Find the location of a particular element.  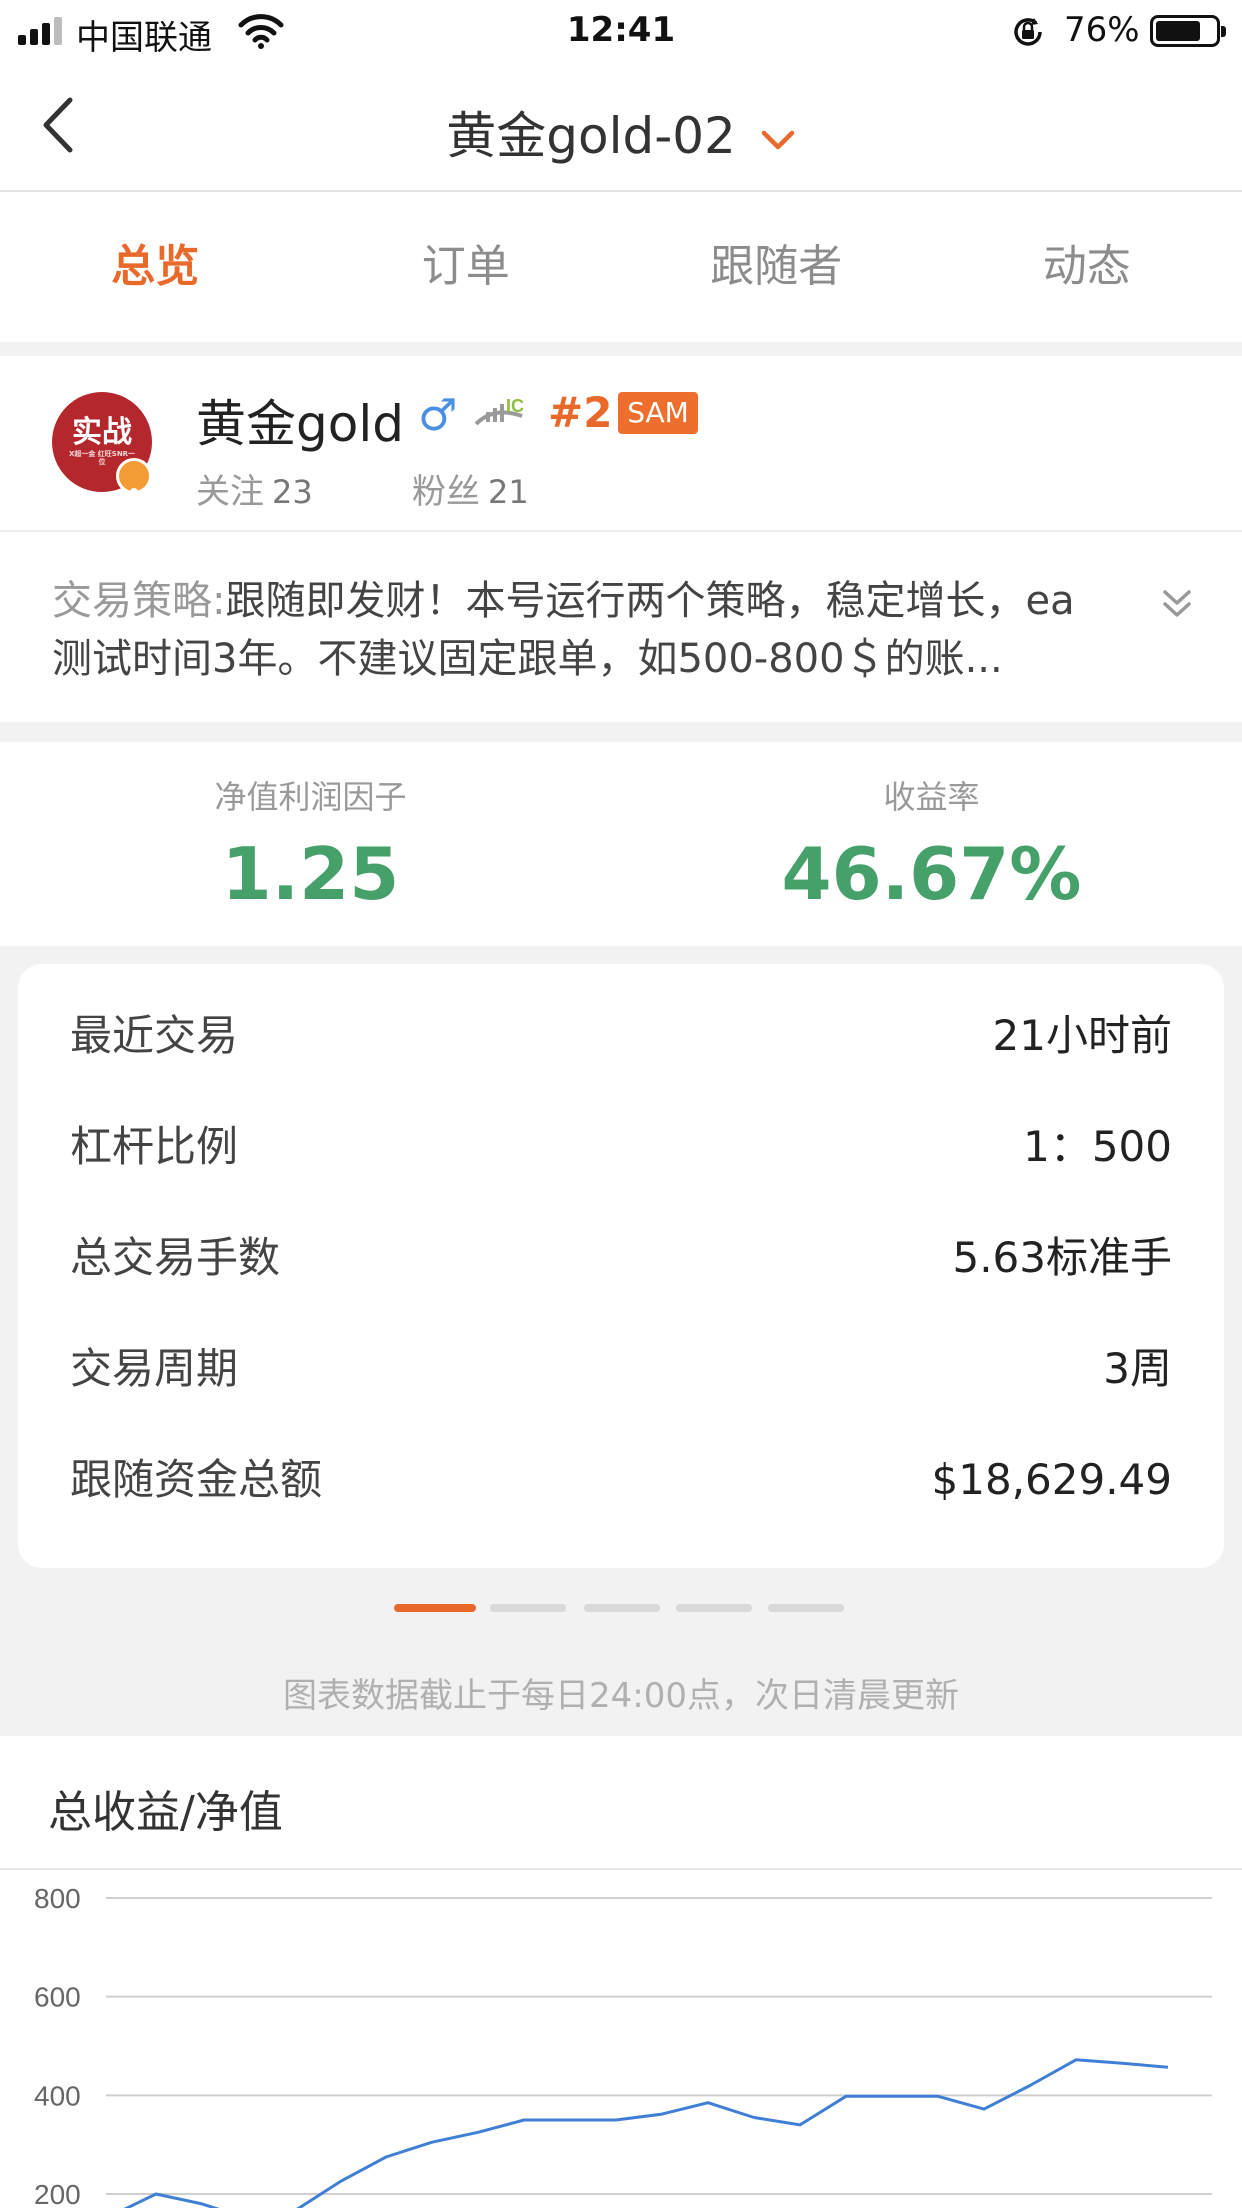

chevron-down-icon is located at coordinates (778, 139).